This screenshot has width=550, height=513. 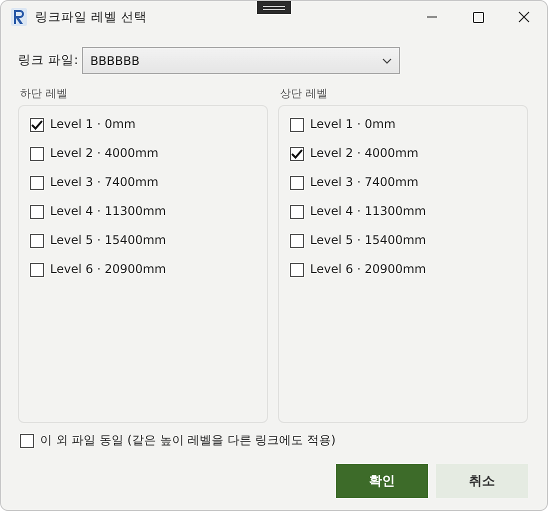 What do you see at coordinates (482, 481) in the screenshot?
I see `cancel-button: 취소` at bounding box center [482, 481].